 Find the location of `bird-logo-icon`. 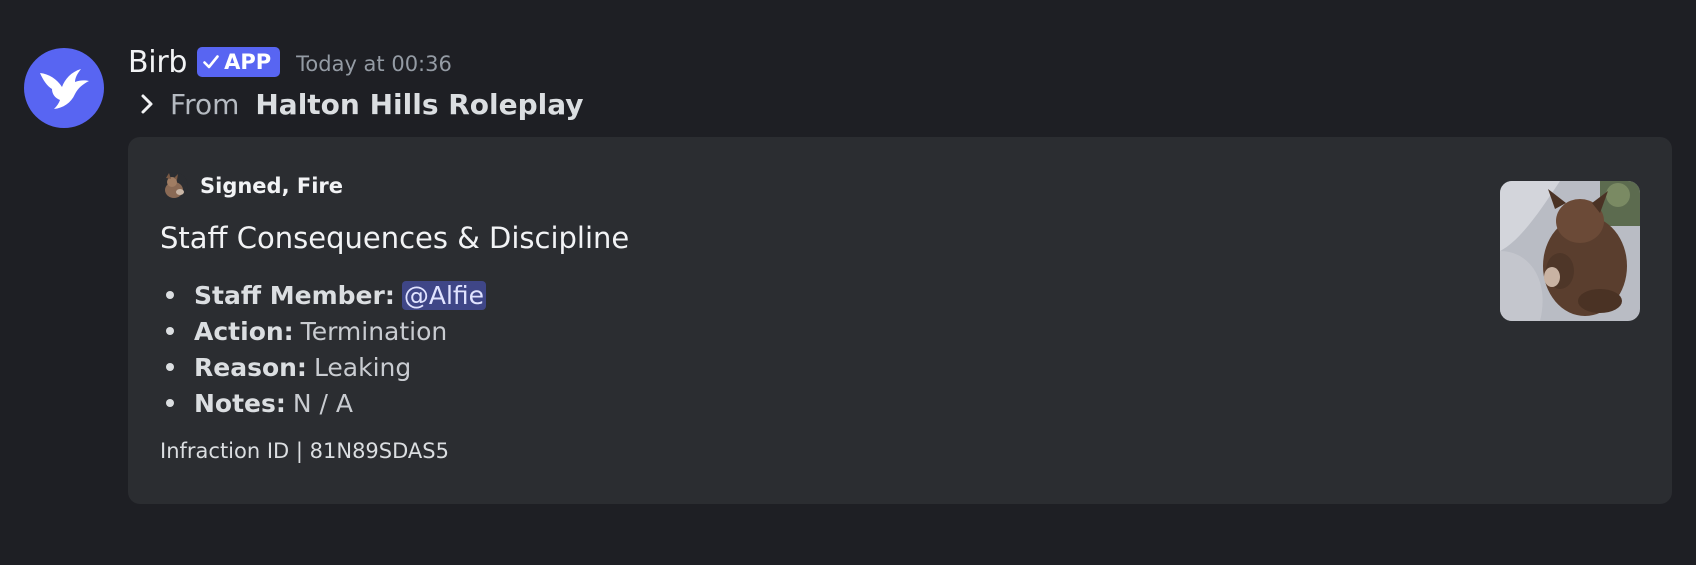

bird-logo-icon is located at coordinates (64, 89).